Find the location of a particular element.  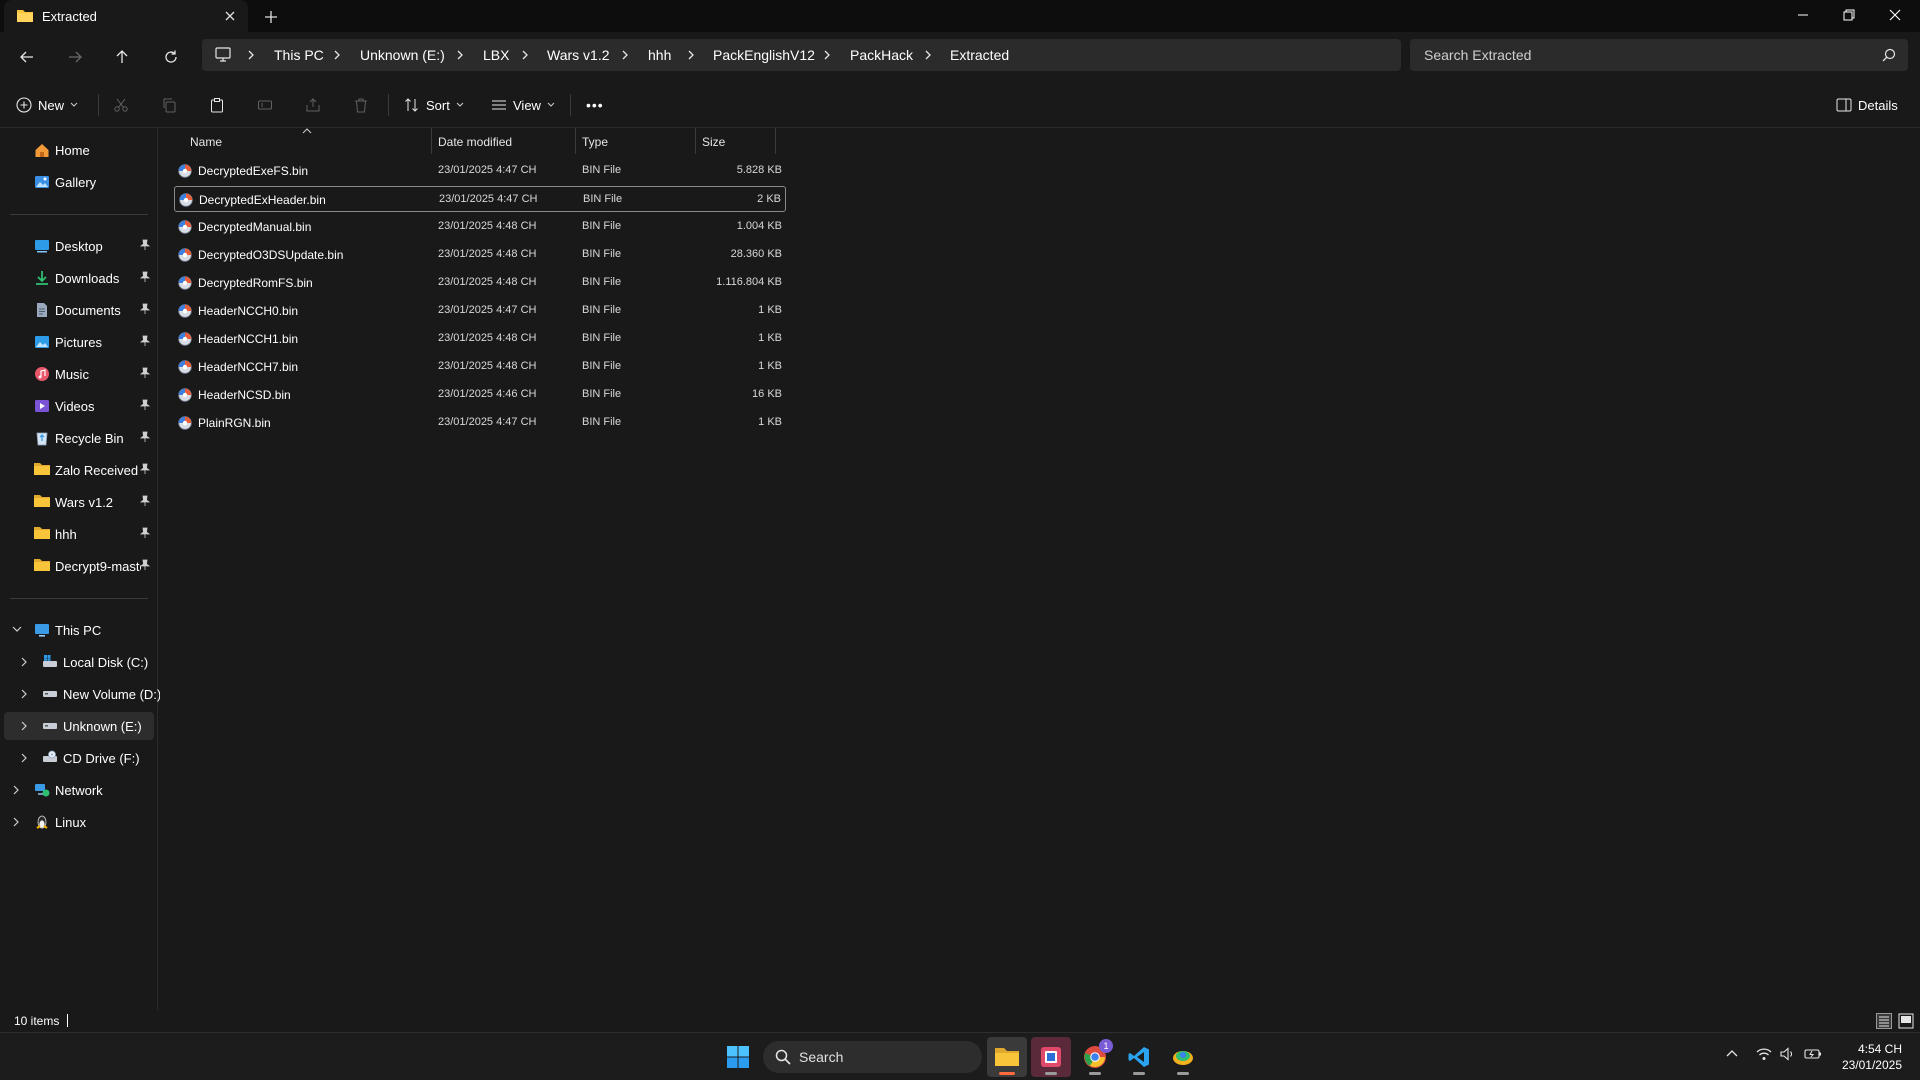

sidebar-item-unknown-e: Unknown (E:) is located at coordinates (79, 726).